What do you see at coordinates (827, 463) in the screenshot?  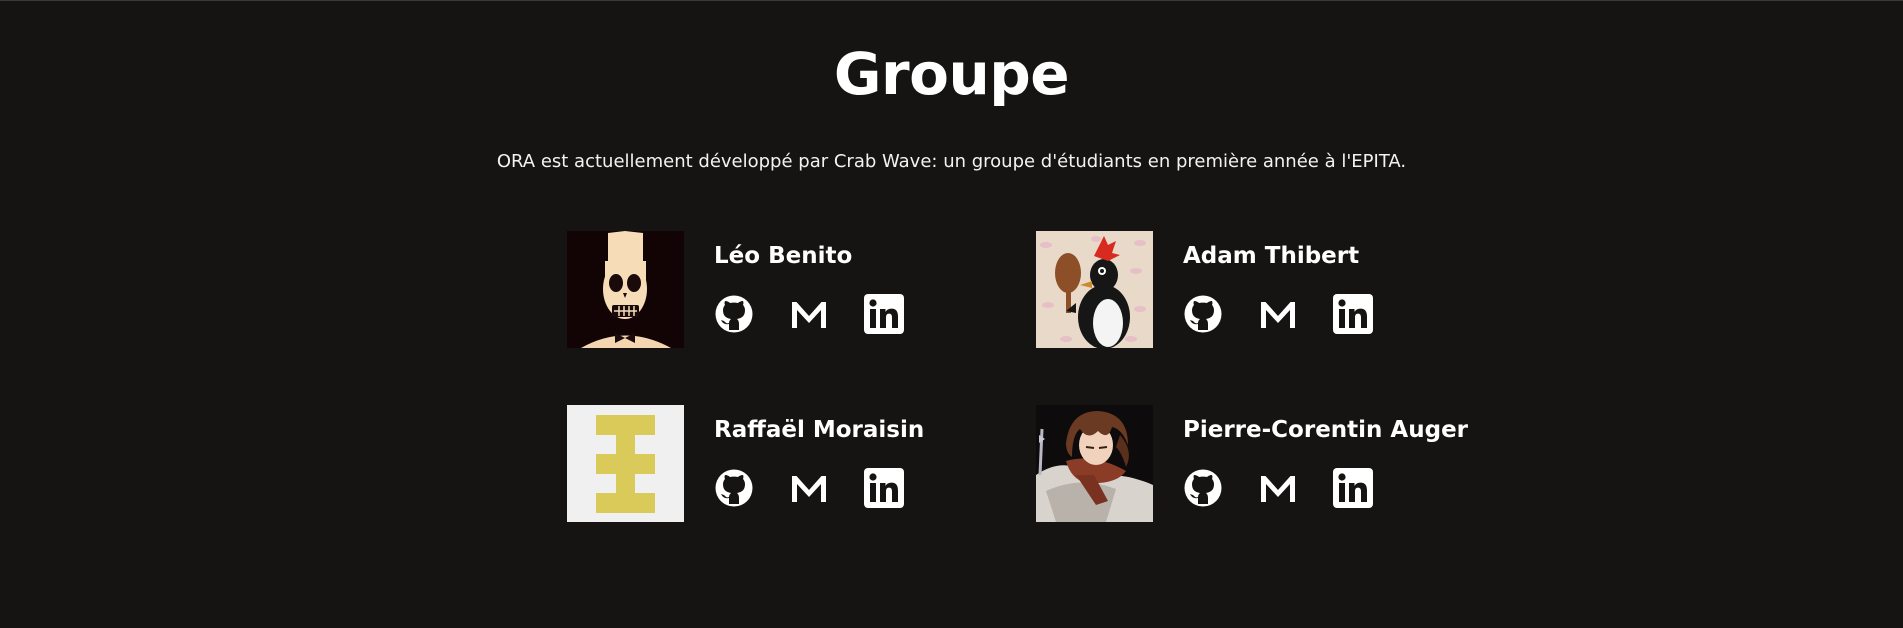 I see `member-card: Raffaël Moraisin` at bounding box center [827, 463].